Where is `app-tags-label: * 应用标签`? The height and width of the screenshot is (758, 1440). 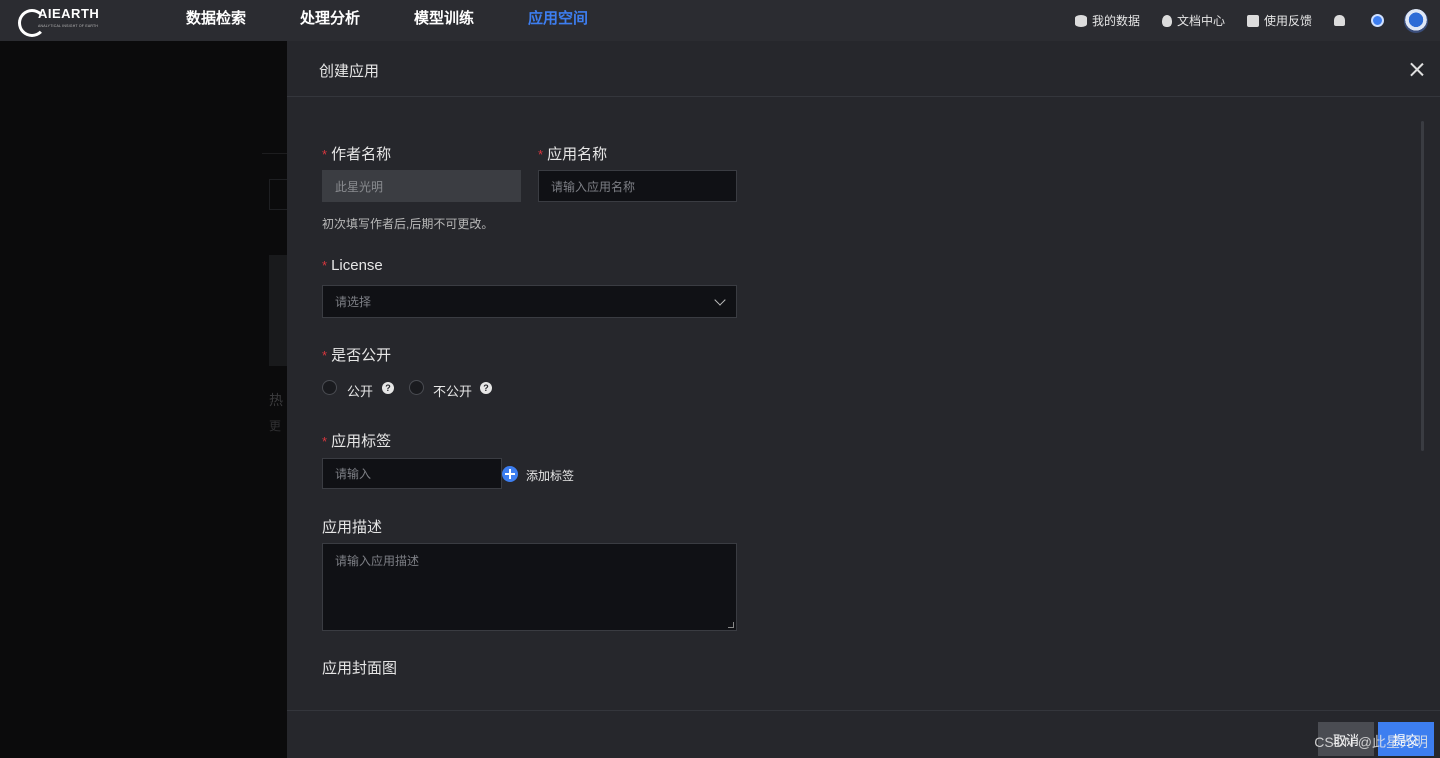 app-tags-label: * 应用标签 is located at coordinates (357, 441).